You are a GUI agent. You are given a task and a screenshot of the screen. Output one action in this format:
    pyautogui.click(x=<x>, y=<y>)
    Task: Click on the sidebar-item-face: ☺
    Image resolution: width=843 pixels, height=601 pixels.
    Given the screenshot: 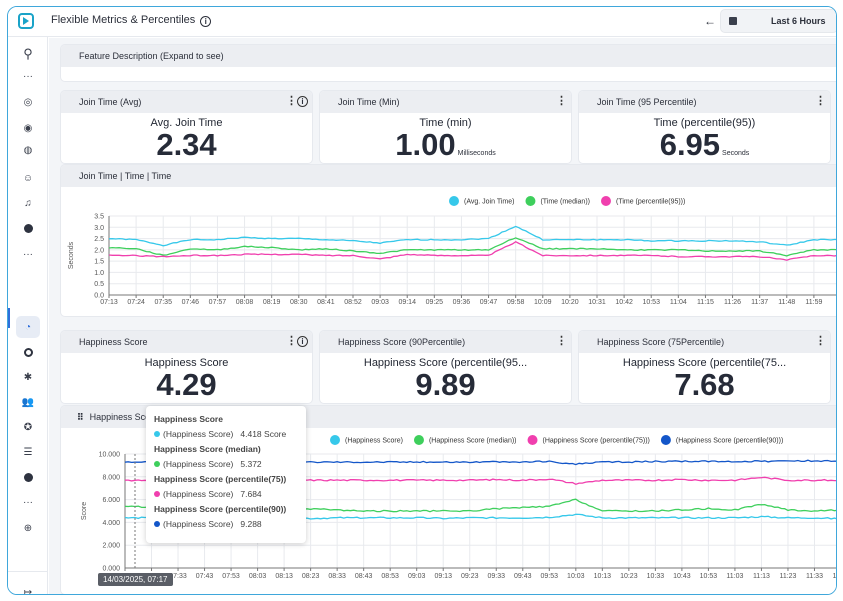 What is the action you would take?
    pyautogui.click(x=28, y=178)
    